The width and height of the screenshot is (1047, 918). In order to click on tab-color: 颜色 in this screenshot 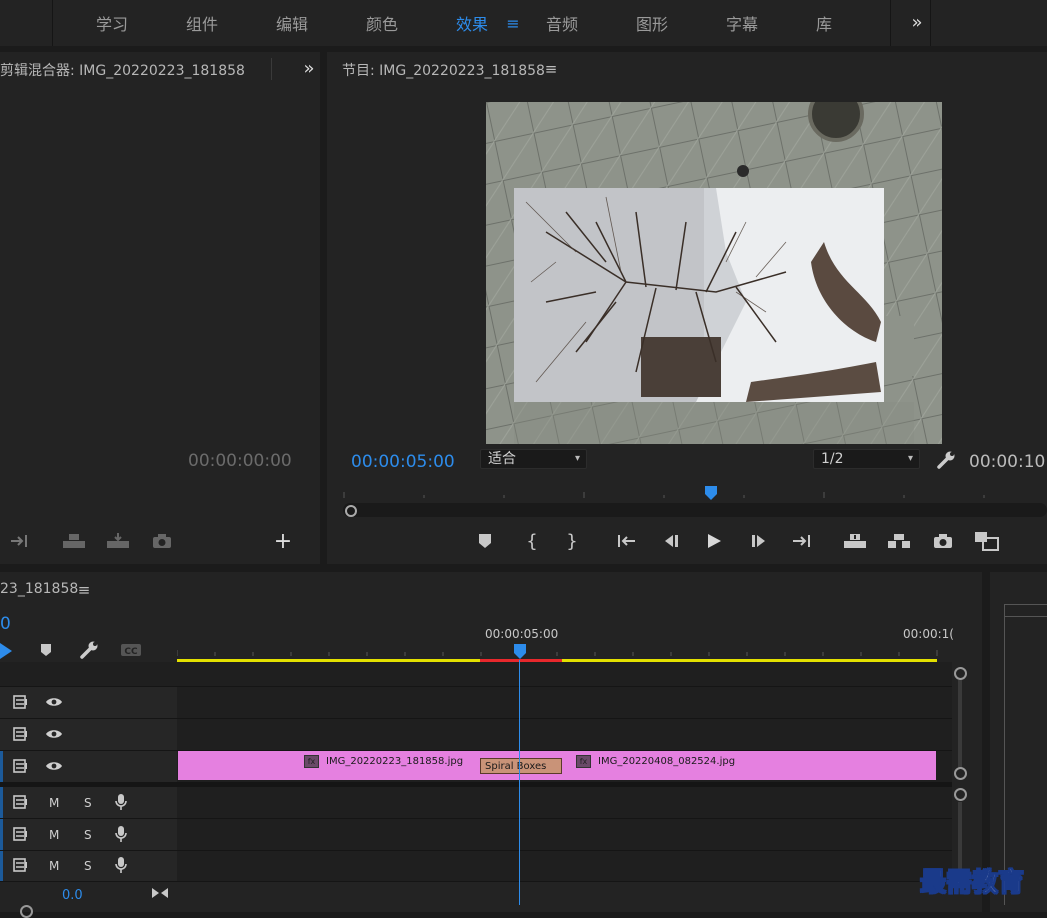, I will do `click(382, 23)`.